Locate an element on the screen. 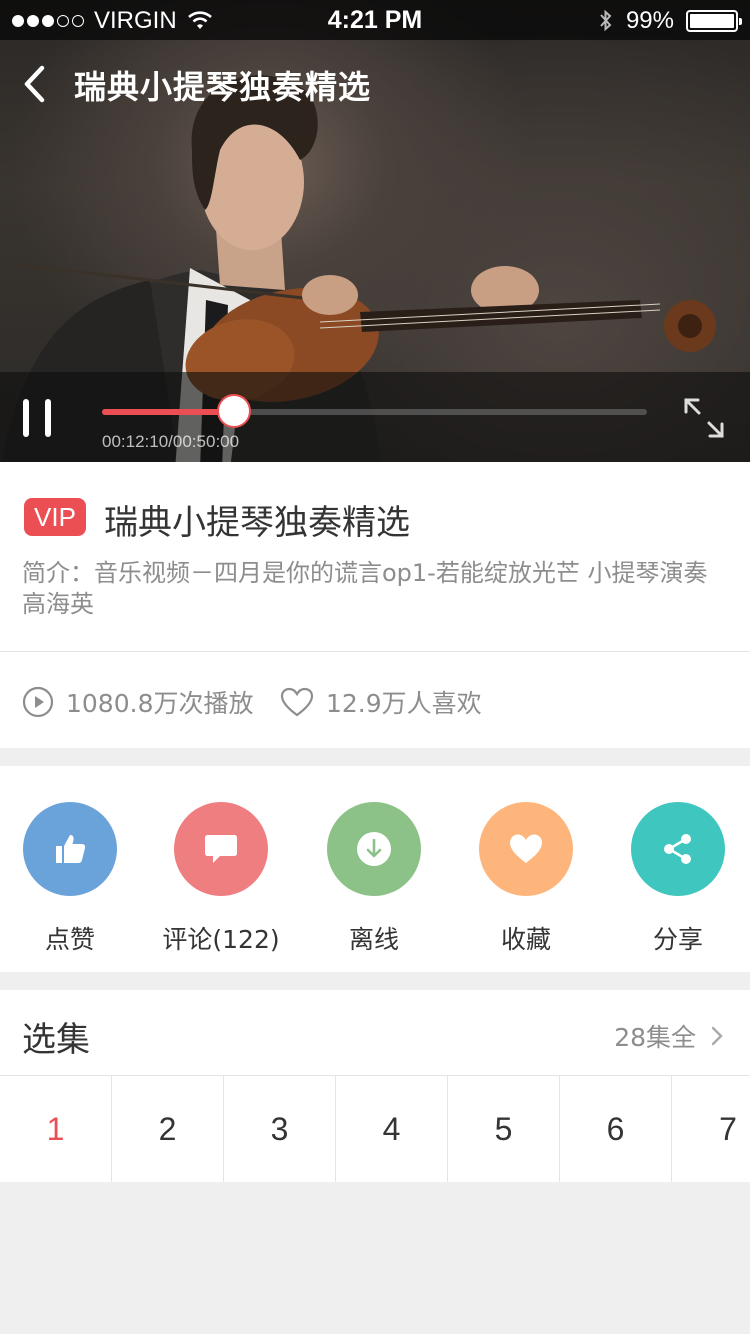 The image size is (750, 1334). download-icon is located at coordinates (374, 849).